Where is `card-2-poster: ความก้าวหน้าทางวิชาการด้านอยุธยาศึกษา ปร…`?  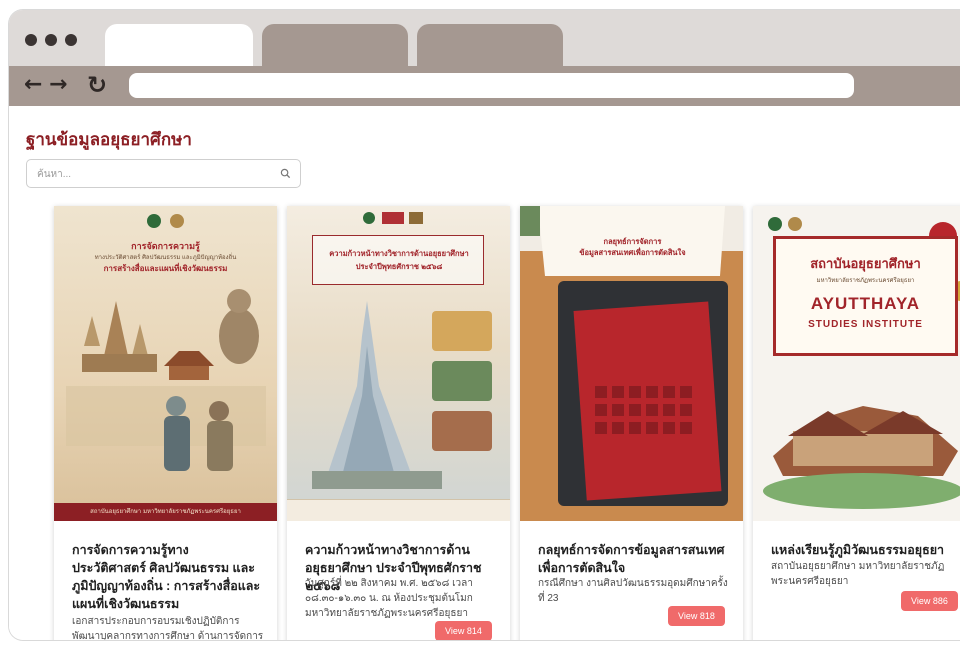 card-2-poster: ความก้าวหน้าทางวิชาการด้านอยุธยาศึกษา ปร… is located at coordinates (398, 363).